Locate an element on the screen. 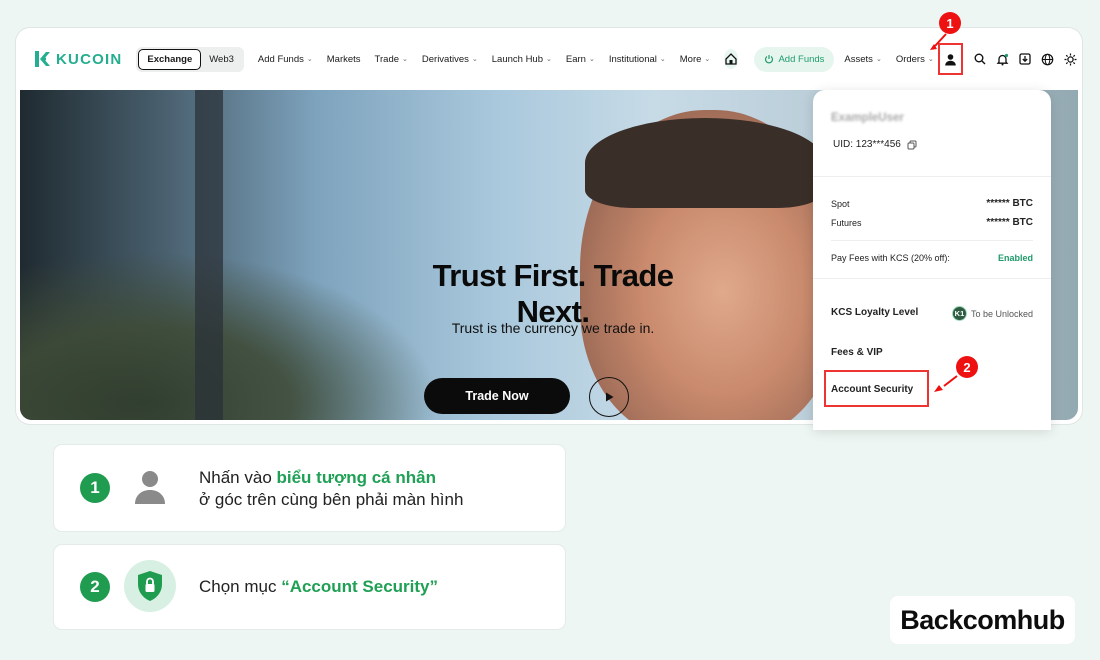 This screenshot has height=660, width=1100. user-icon is located at coordinates (150, 487).